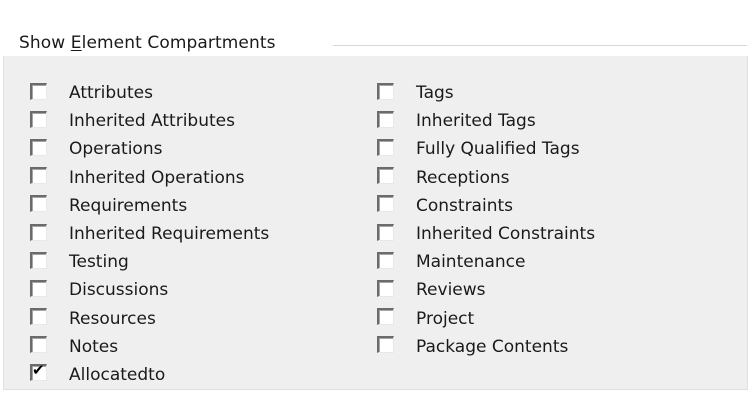  What do you see at coordinates (540, 45) in the screenshot?
I see `group-divider` at bounding box center [540, 45].